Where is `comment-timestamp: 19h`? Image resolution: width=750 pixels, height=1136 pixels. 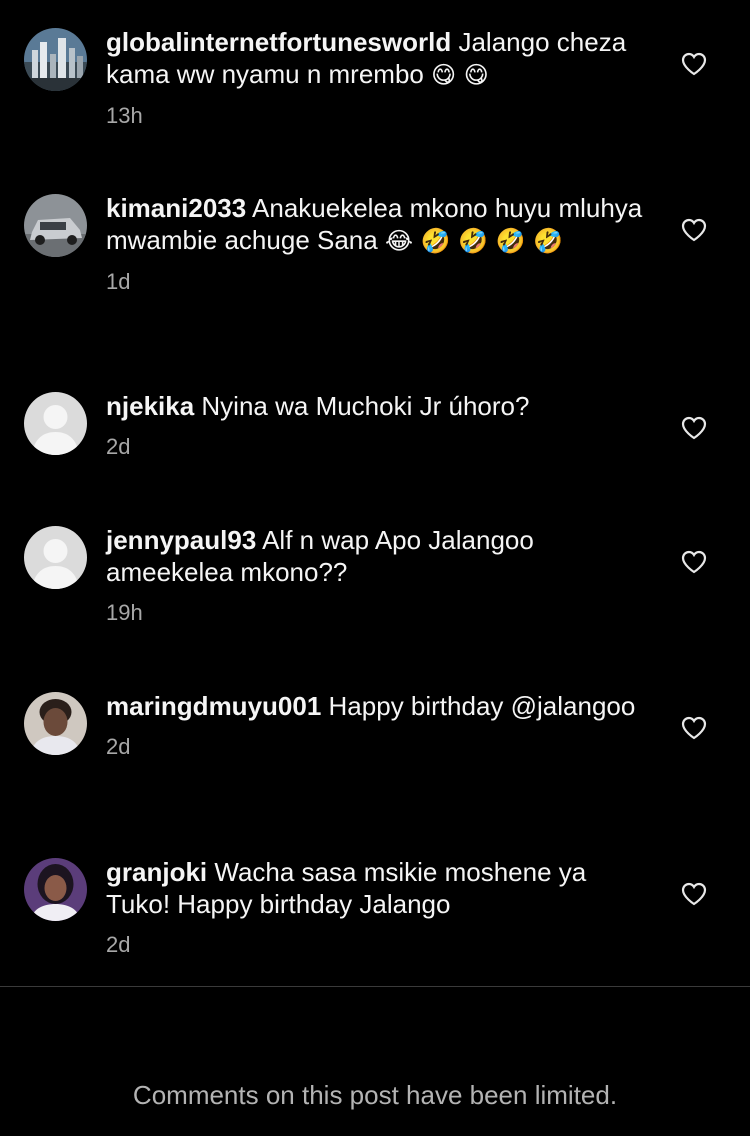 comment-timestamp: 19h is located at coordinates (124, 612).